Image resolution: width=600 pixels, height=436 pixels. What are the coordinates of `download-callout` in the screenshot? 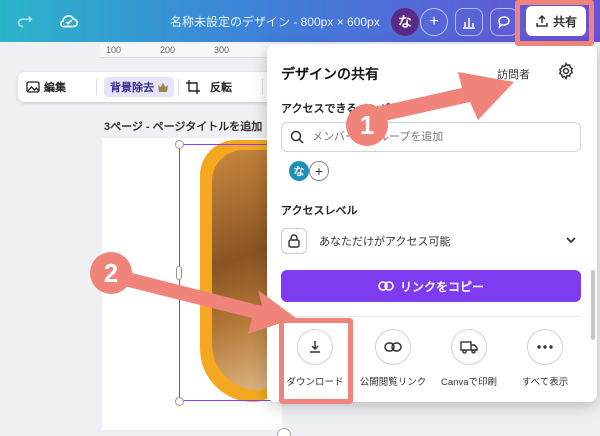 It's located at (316, 361).